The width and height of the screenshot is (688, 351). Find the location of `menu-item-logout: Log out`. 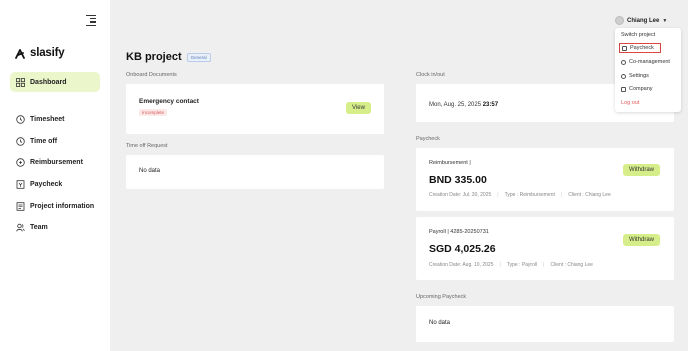

menu-item-logout: Log out is located at coordinates (630, 103).